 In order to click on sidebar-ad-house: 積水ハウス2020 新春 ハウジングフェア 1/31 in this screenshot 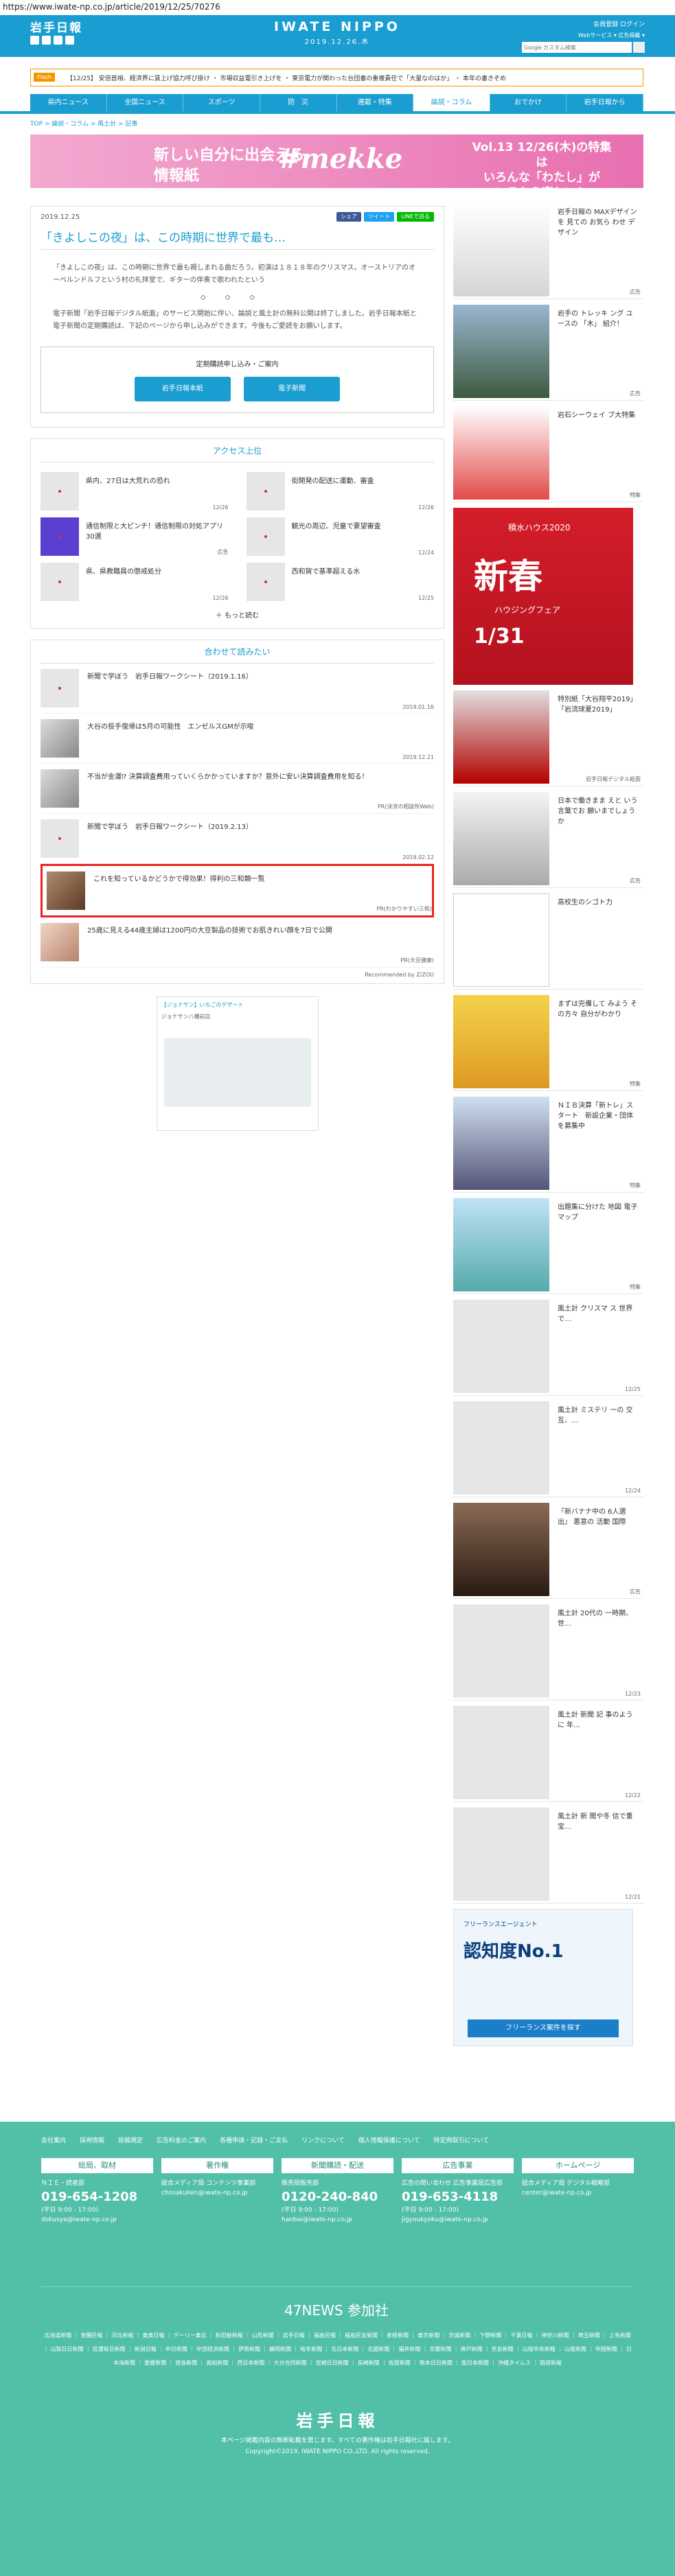, I will do `click(543, 596)`.